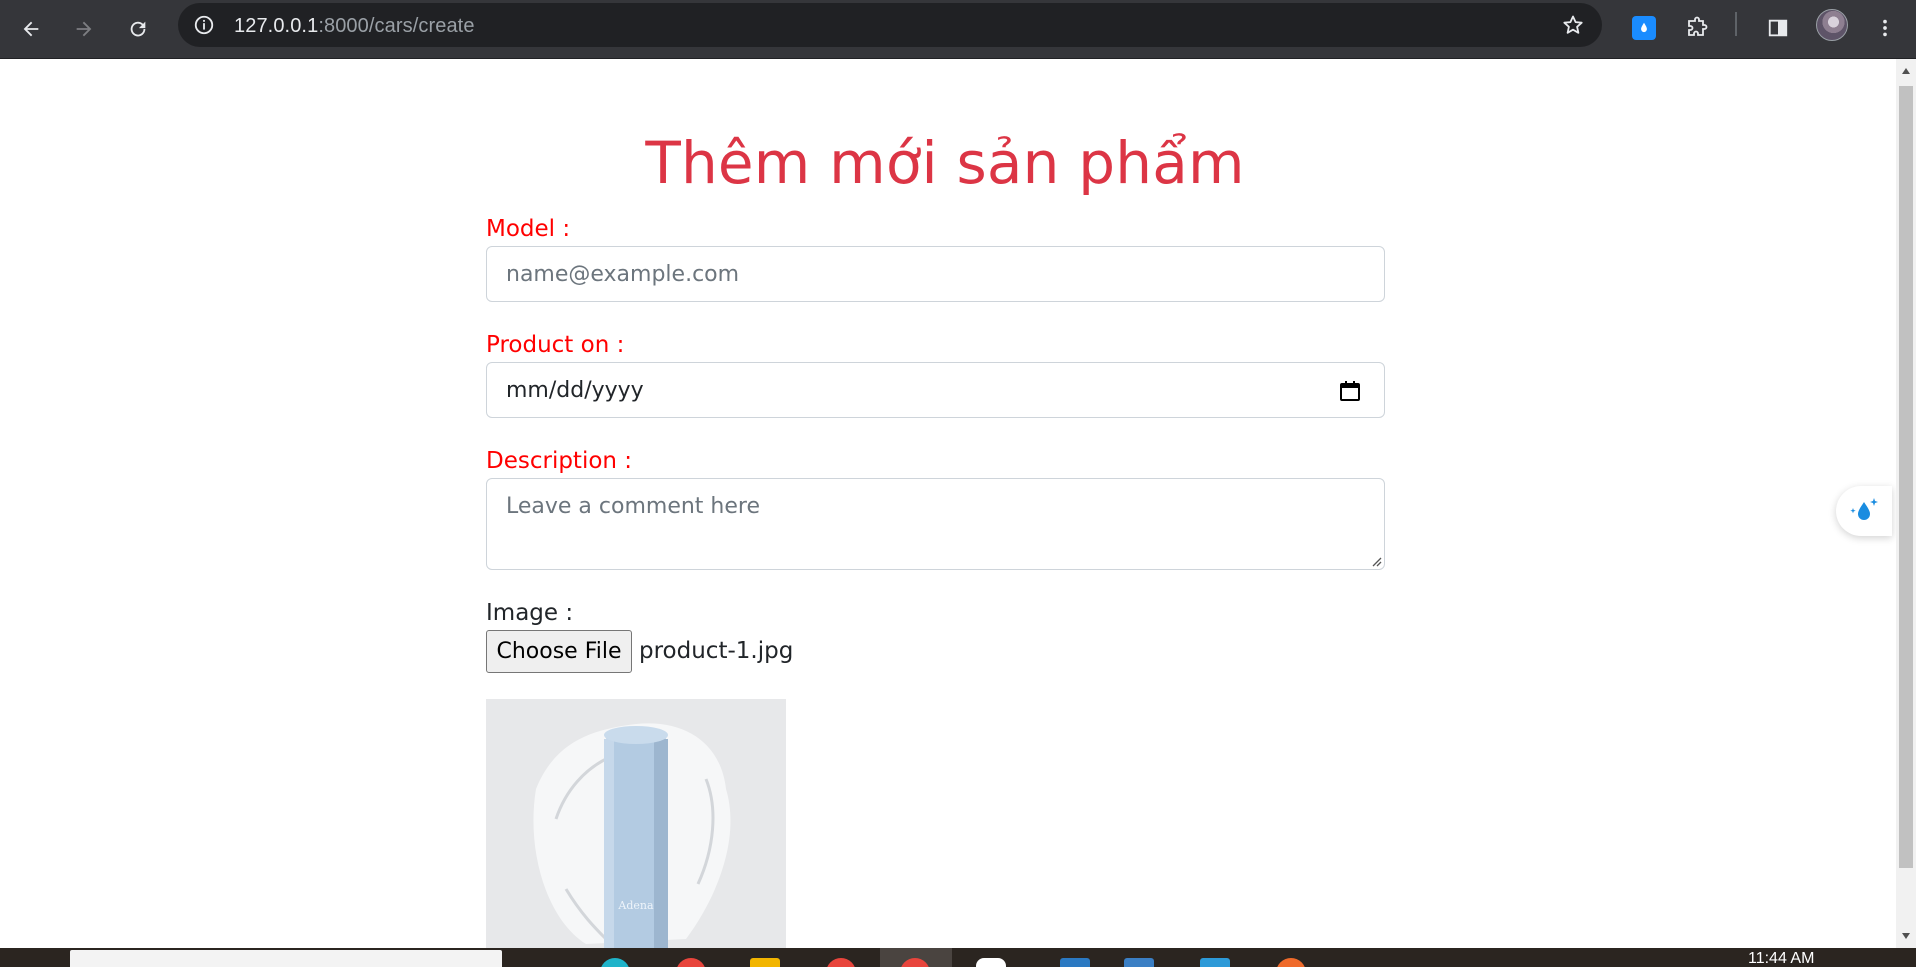 Image resolution: width=1916 pixels, height=967 pixels. What do you see at coordinates (1906, 71) in the screenshot?
I see `scroll-up-arrow-icon` at bounding box center [1906, 71].